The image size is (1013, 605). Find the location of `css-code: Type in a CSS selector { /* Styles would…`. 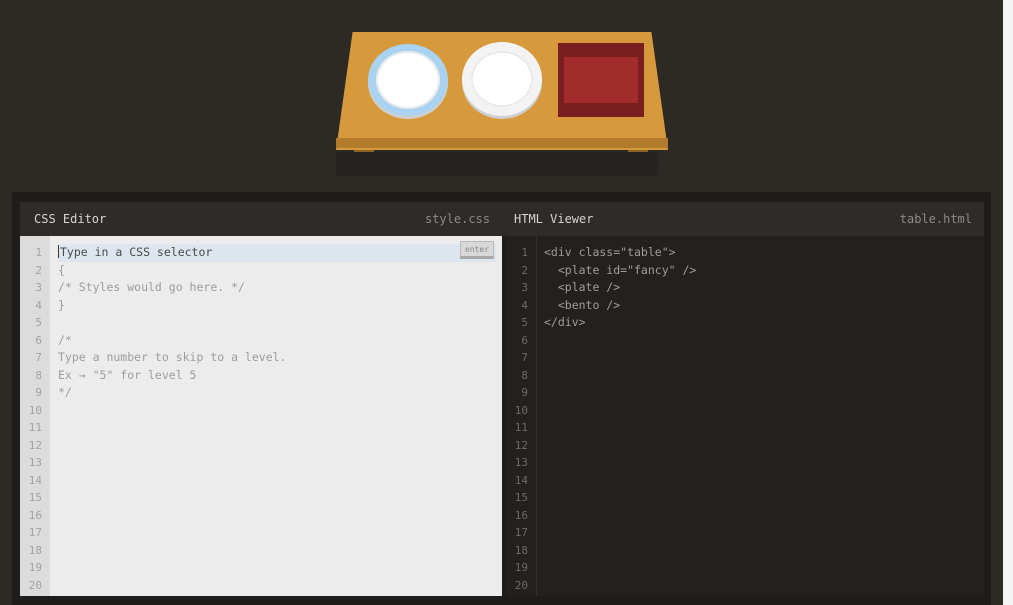

css-code: Type in a CSS selector { /* Styles would… is located at coordinates (277, 323).